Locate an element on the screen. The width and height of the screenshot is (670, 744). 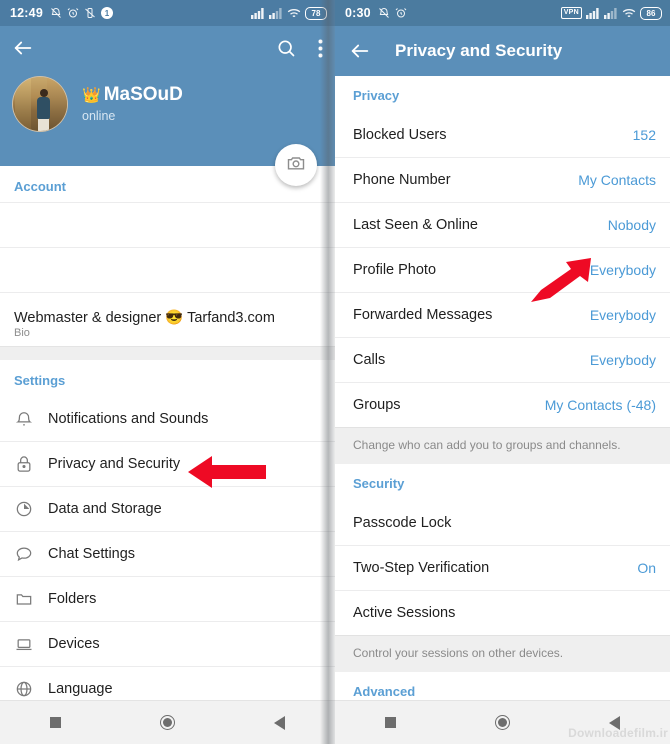
row-label: Active Sessions is located at coordinates (404, 613).